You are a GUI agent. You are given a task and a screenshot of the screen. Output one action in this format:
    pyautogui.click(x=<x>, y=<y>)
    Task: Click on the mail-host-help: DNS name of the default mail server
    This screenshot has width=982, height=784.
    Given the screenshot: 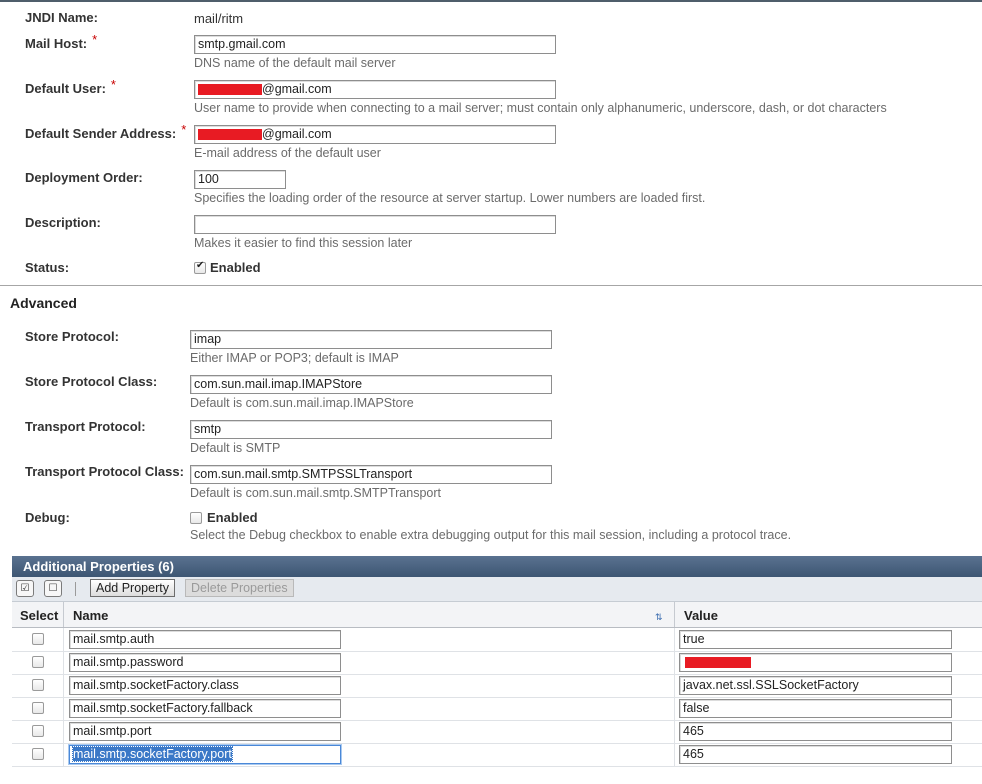 What is the action you would take?
    pyautogui.click(x=295, y=63)
    